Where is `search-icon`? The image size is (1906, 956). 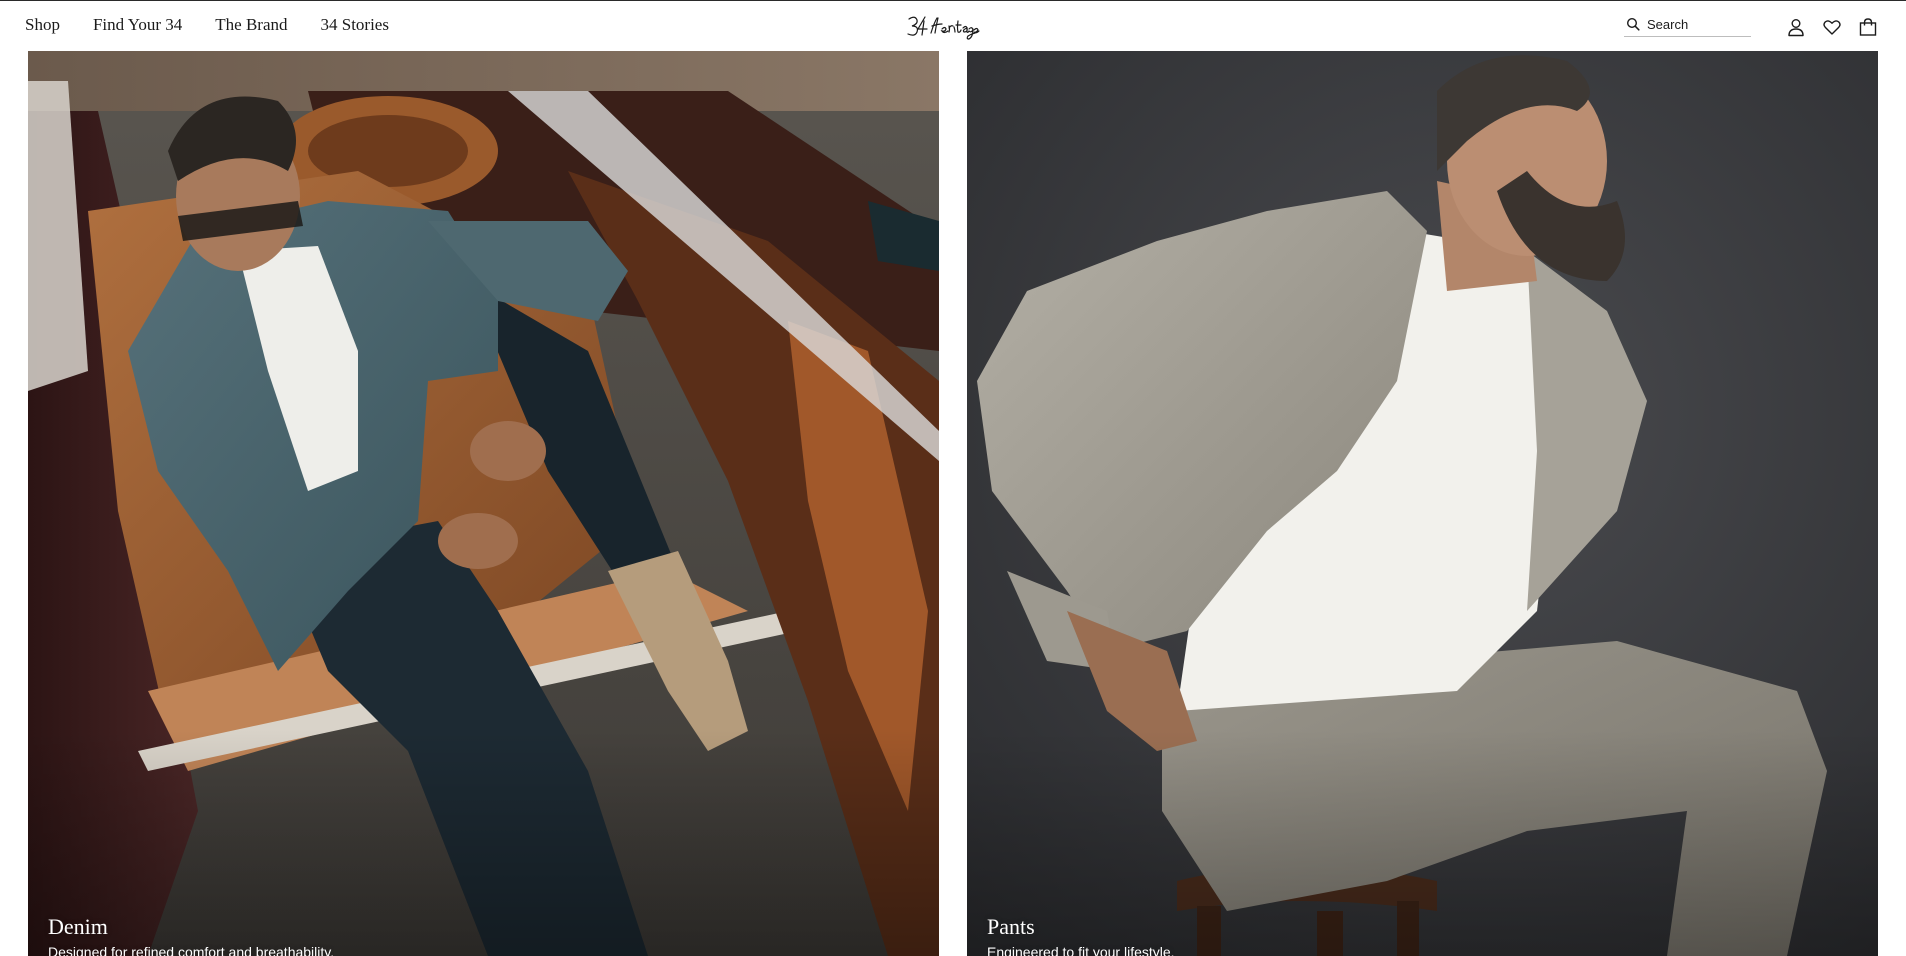
search-icon is located at coordinates (1633, 24).